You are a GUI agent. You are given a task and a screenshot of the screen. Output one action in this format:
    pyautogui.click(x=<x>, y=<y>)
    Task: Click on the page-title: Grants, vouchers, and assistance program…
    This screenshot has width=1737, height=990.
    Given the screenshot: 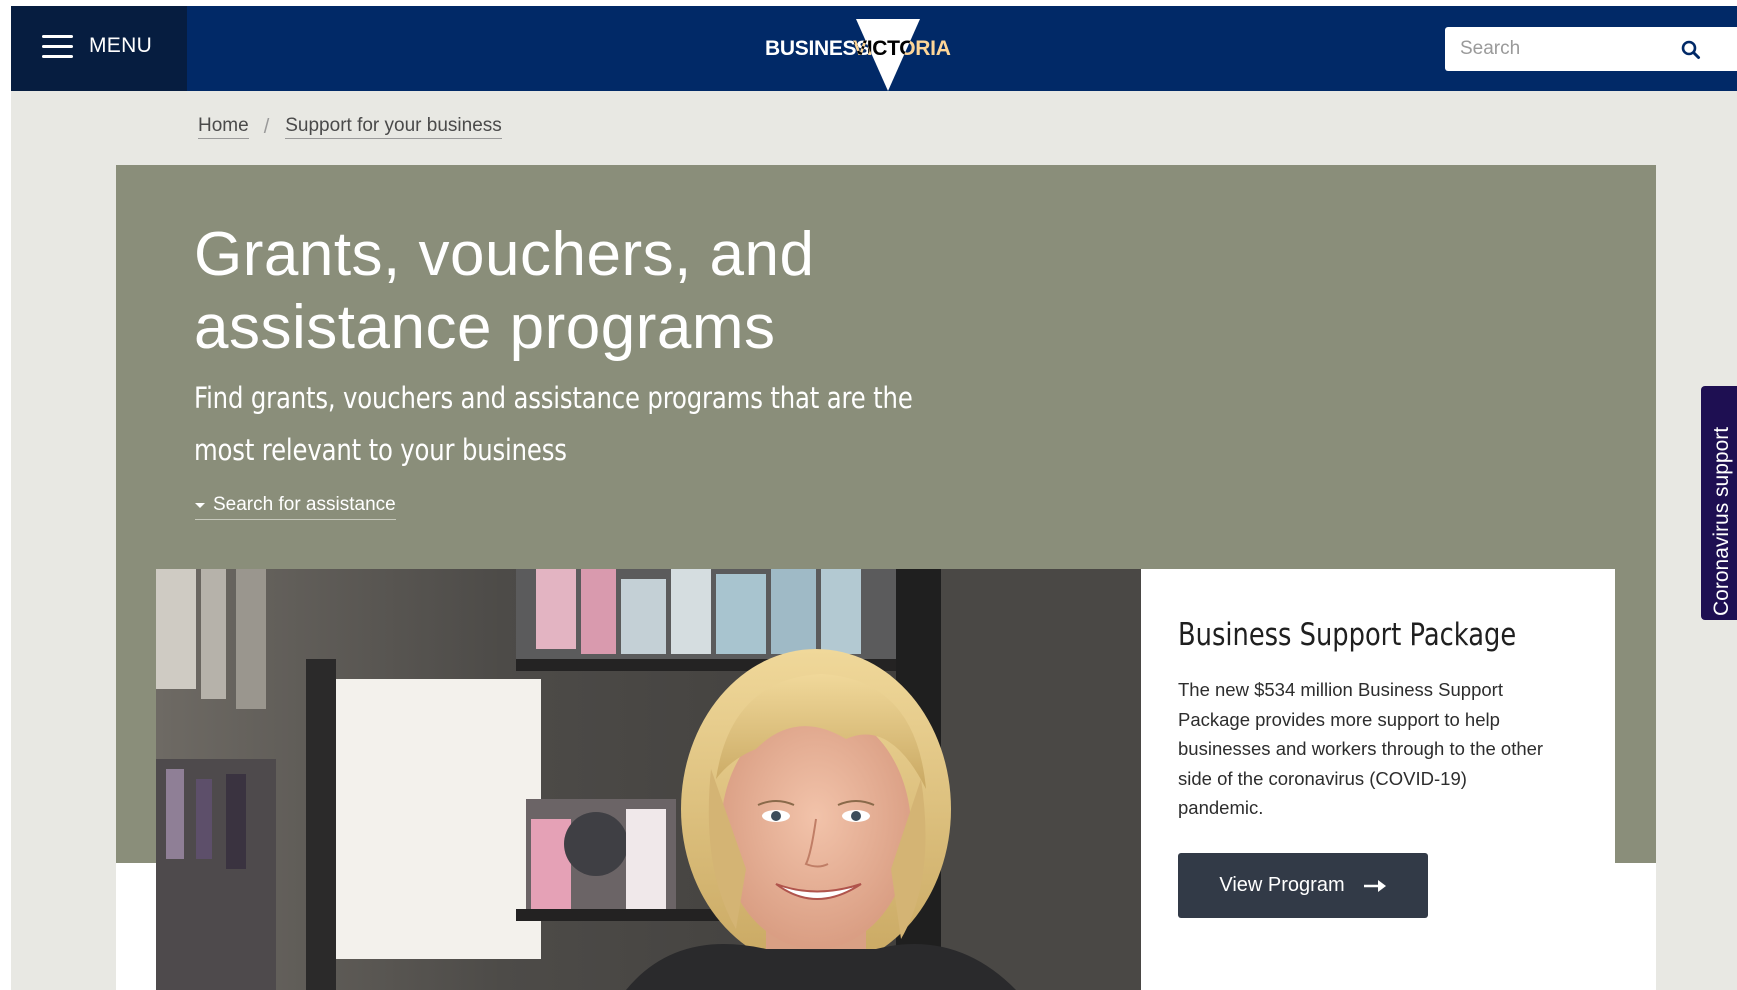 What is the action you would take?
    pyautogui.click(x=504, y=291)
    